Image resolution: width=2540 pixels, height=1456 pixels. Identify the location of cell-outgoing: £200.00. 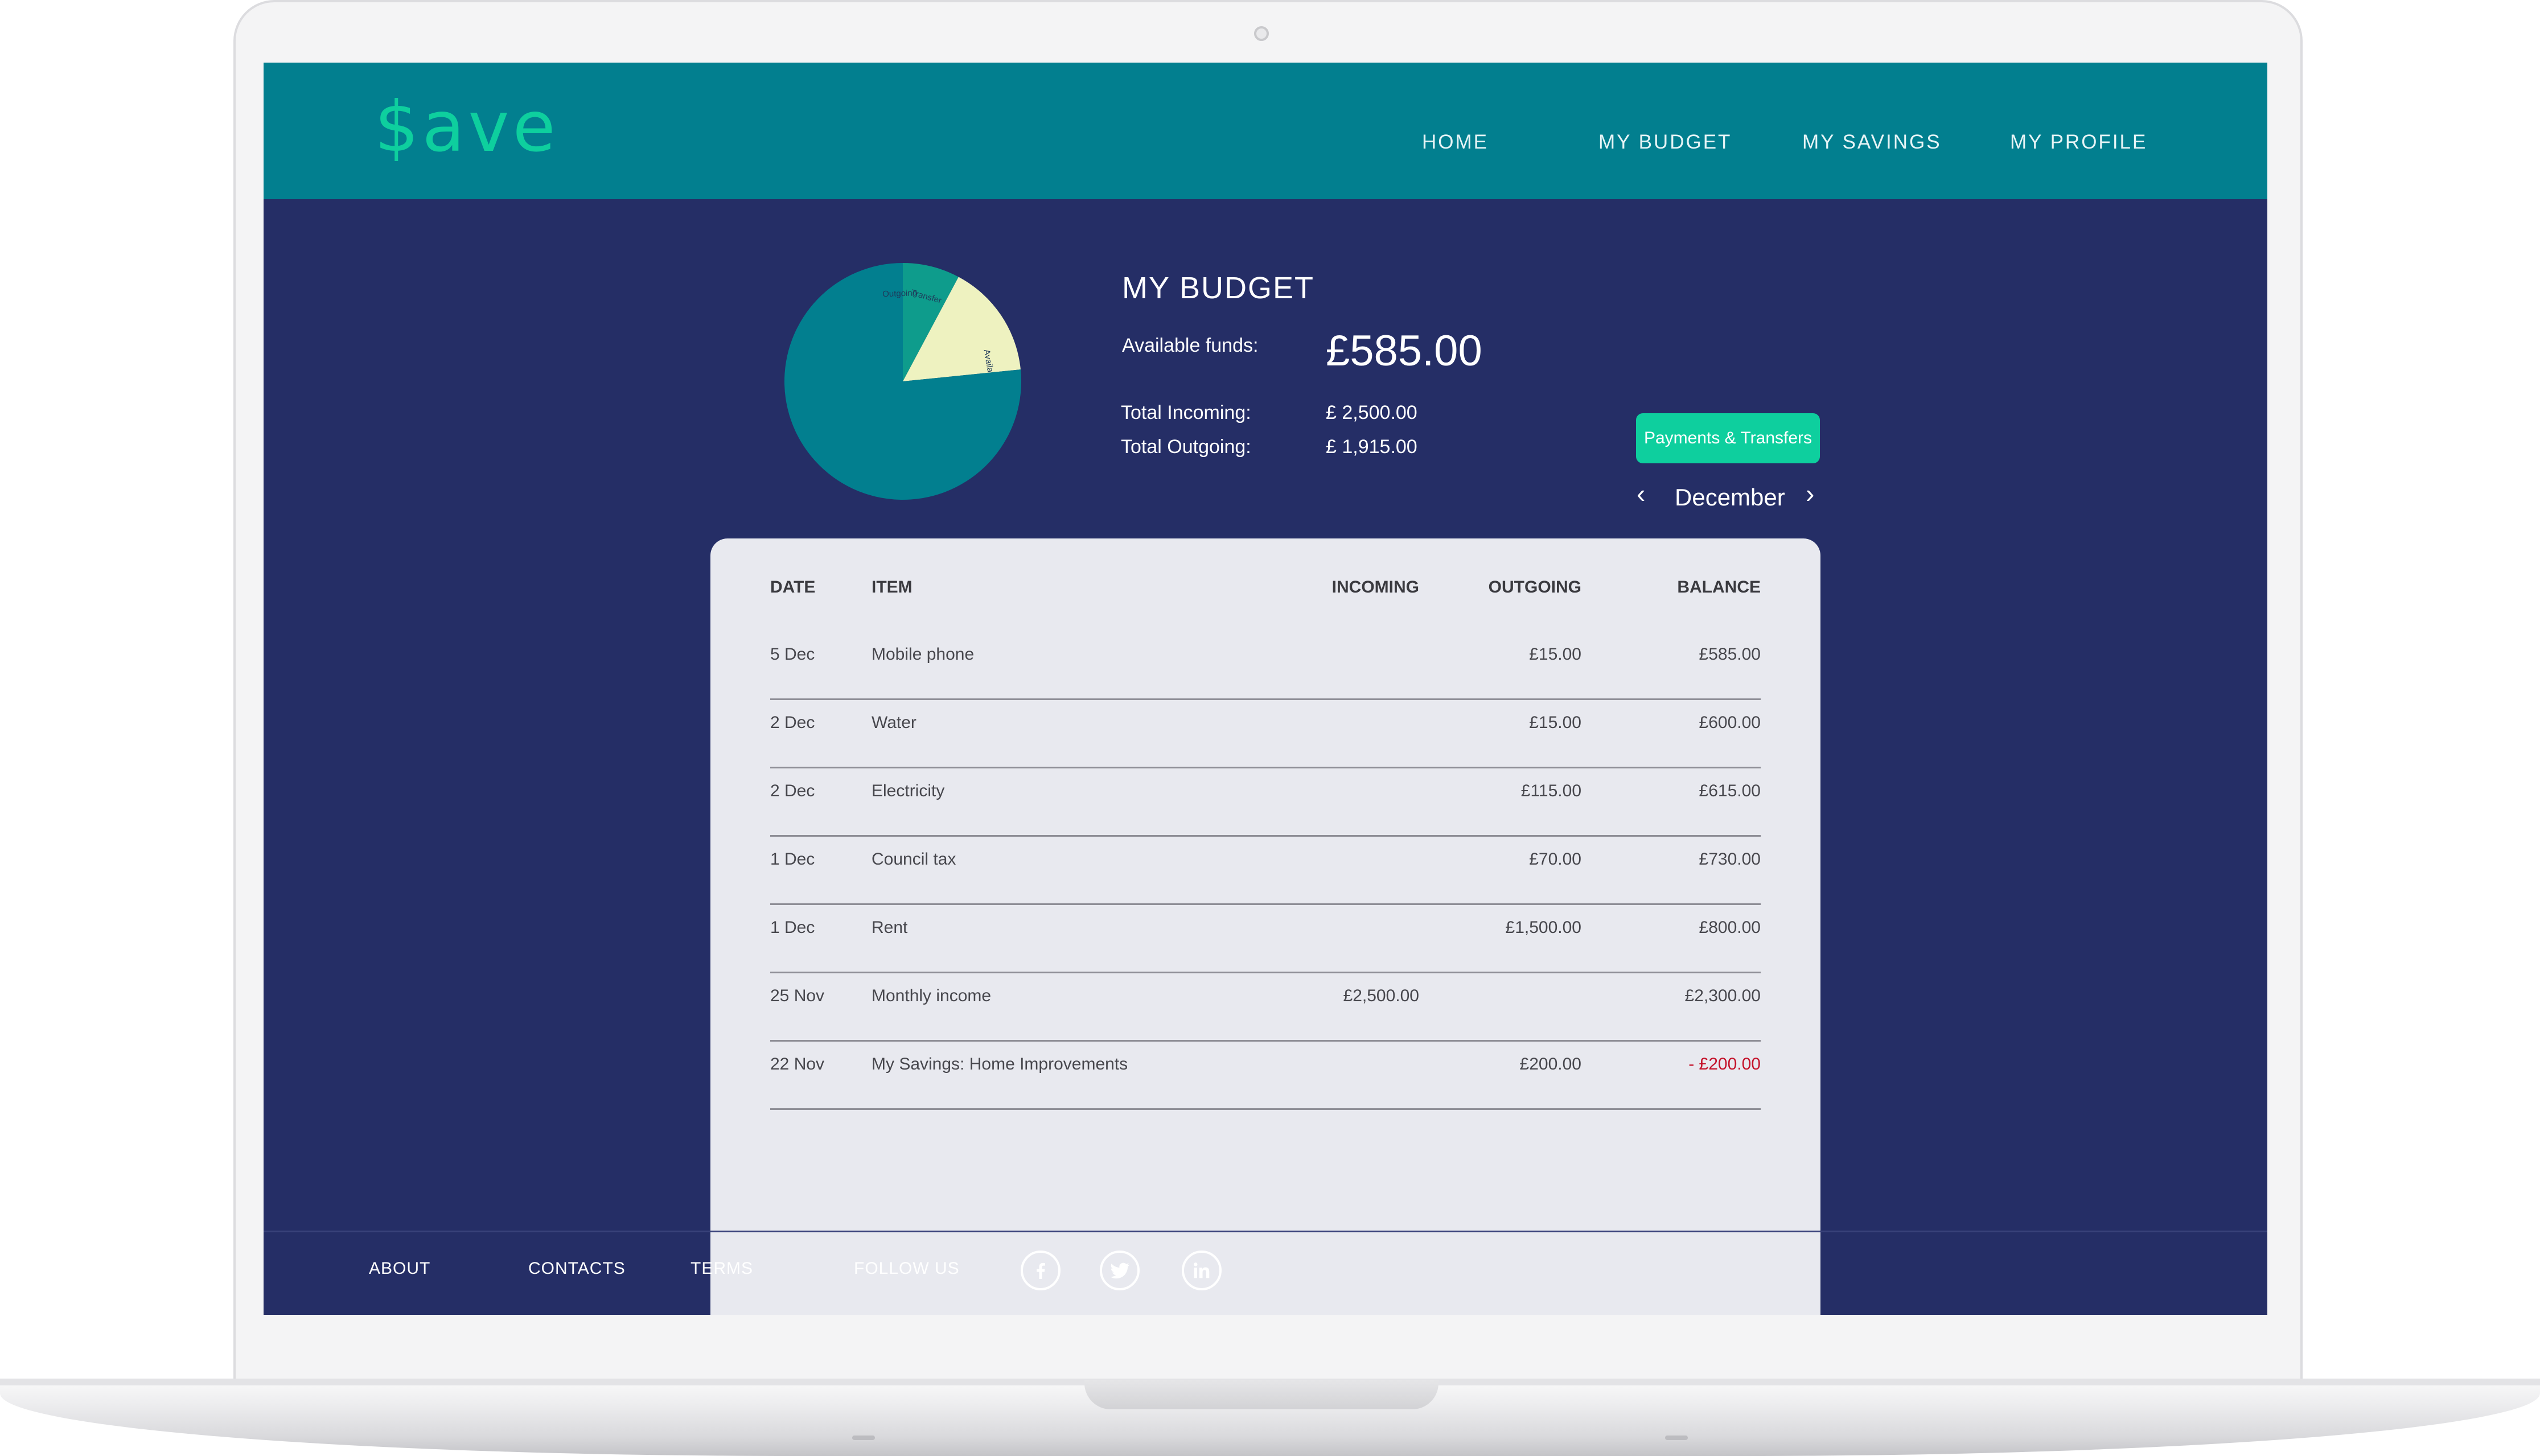
(1550, 1064).